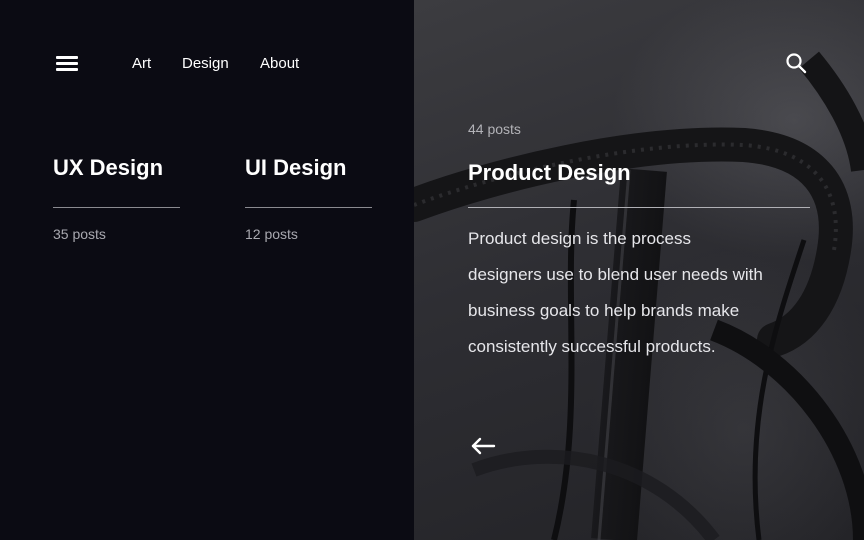 The width and height of the screenshot is (864, 540). I want to click on search-icon, so click(796, 63).